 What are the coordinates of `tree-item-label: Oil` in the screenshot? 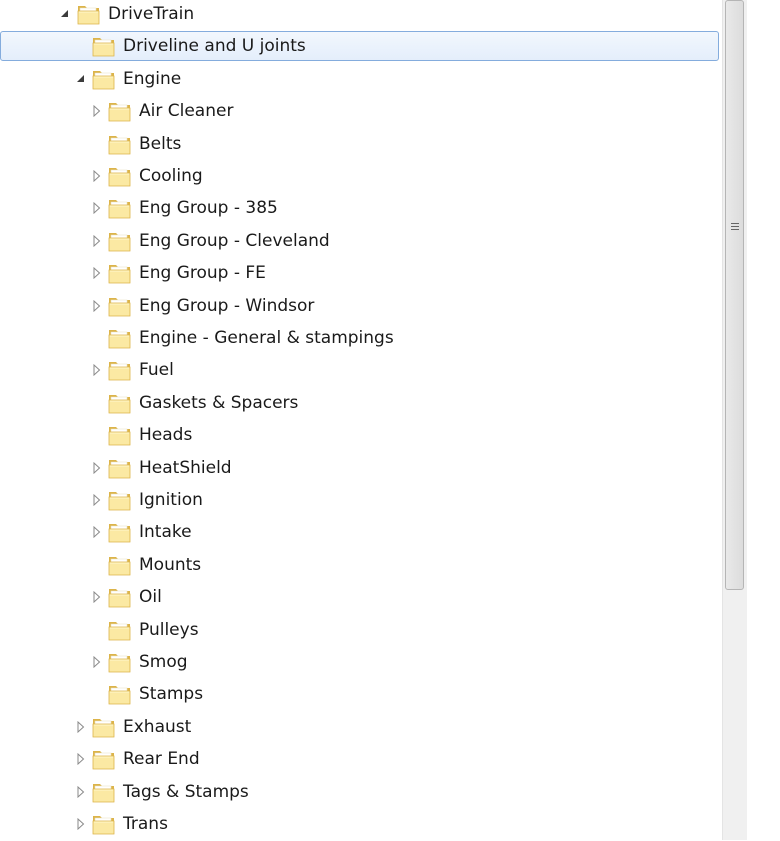 It's located at (150, 597).